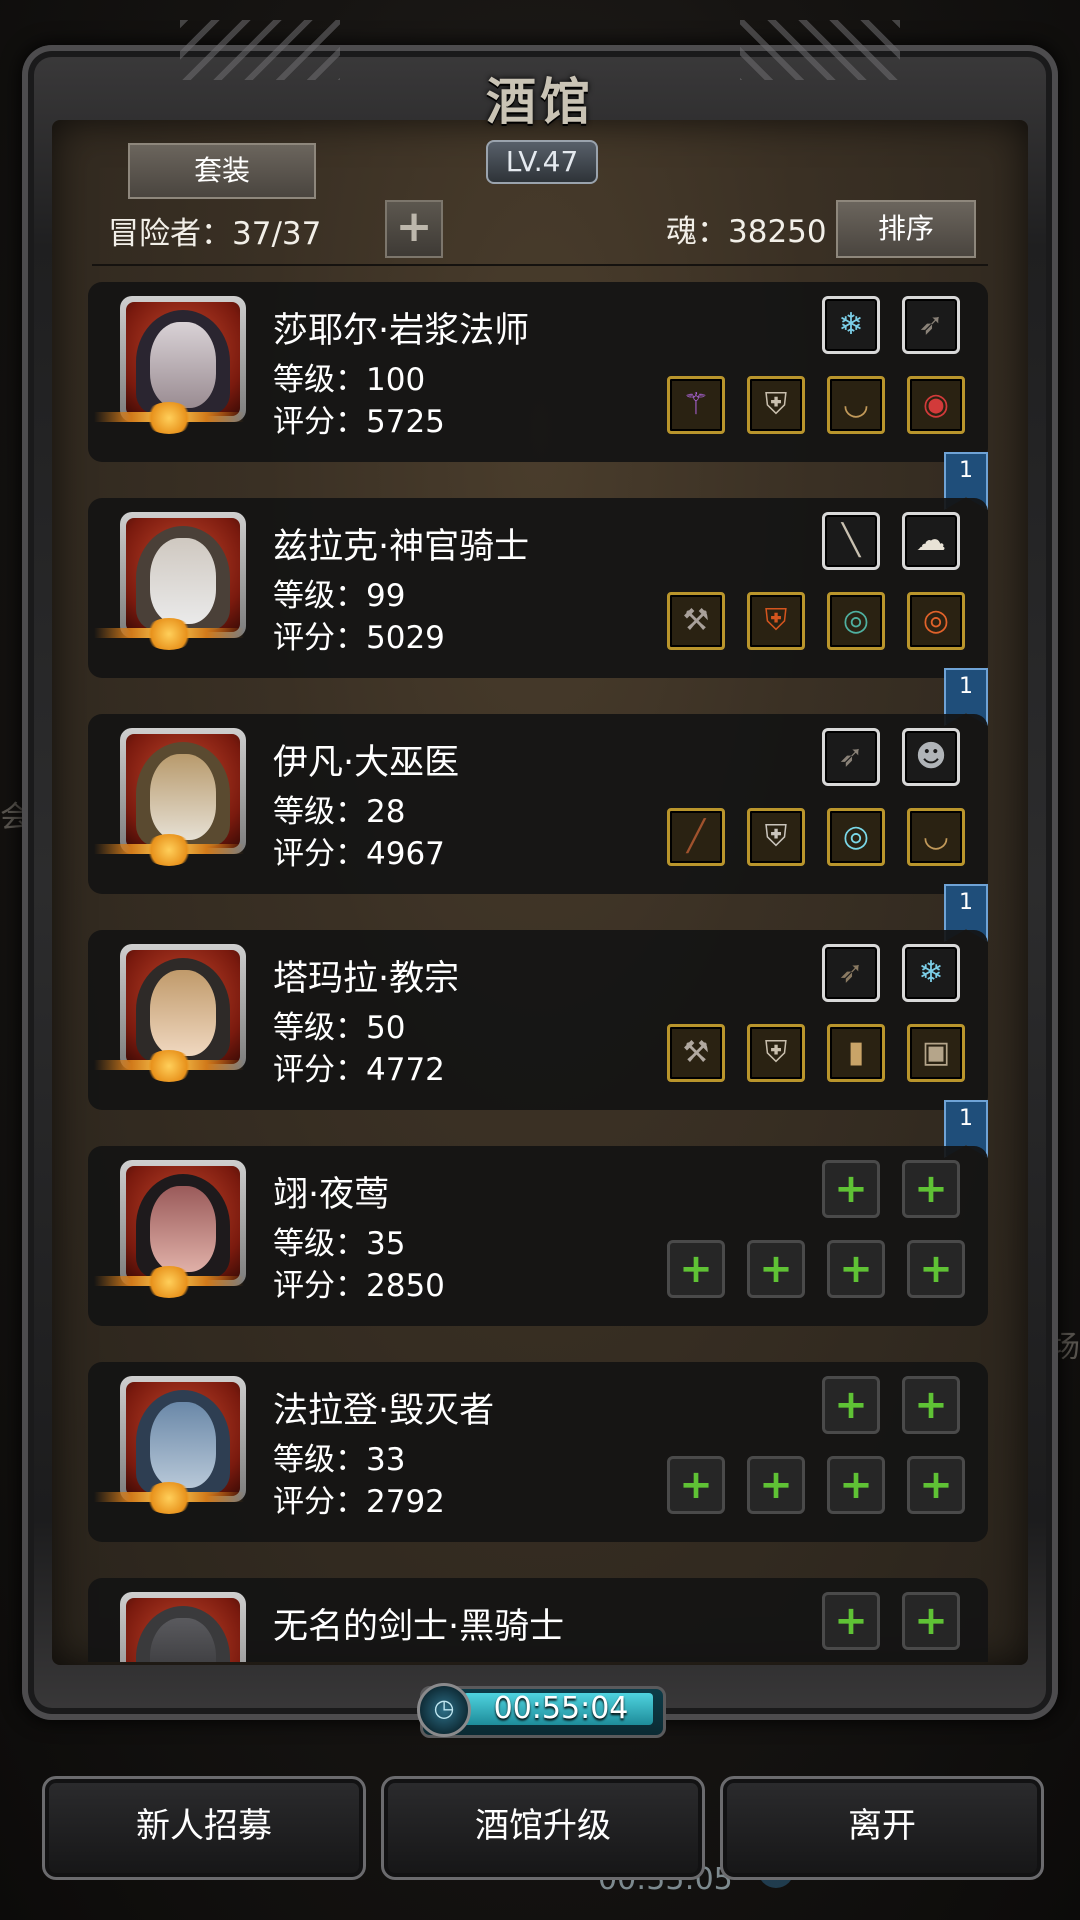 The image size is (1080, 1920). Describe the element at coordinates (540, 265) in the screenshot. I see `divider` at that location.